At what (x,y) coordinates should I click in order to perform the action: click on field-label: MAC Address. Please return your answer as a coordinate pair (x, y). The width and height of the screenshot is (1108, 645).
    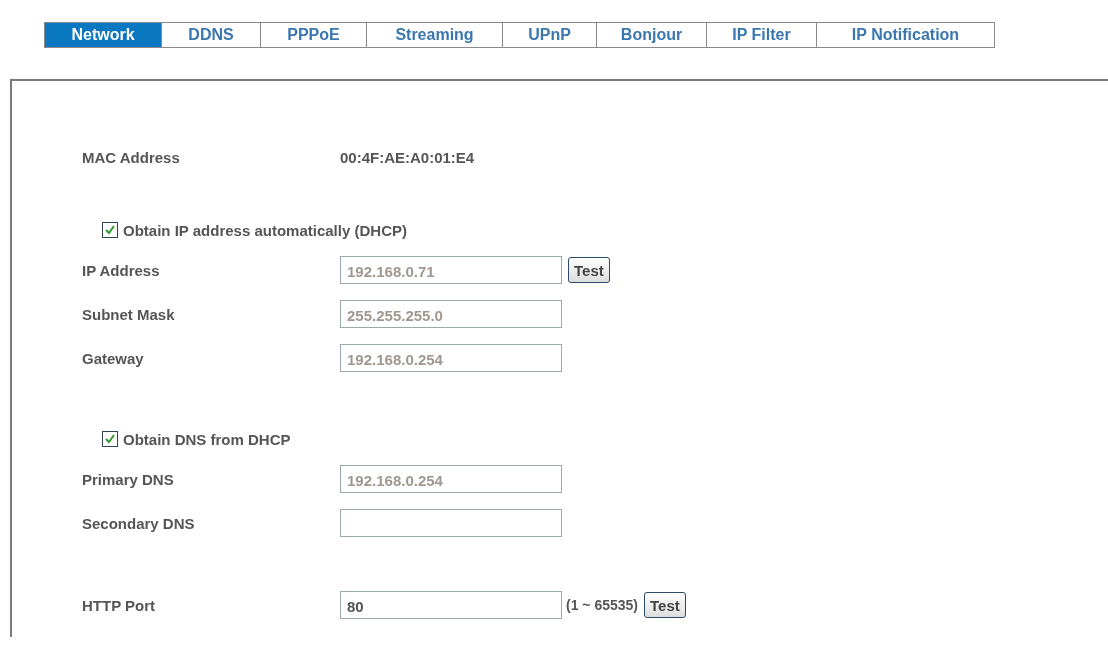
    Looking at the image, I should click on (131, 157).